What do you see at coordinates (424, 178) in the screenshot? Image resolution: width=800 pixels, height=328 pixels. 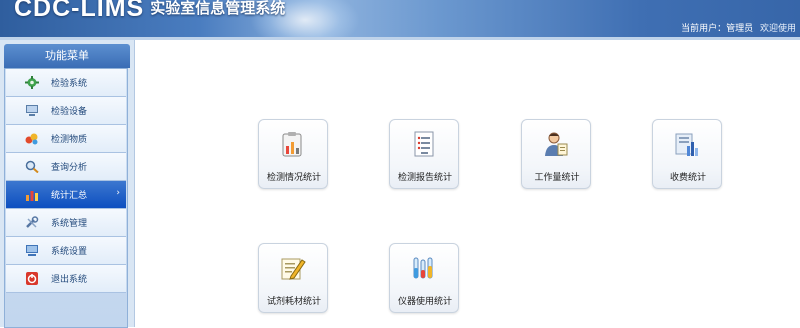 I see `tile-label: 检测报告统计` at bounding box center [424, 178].